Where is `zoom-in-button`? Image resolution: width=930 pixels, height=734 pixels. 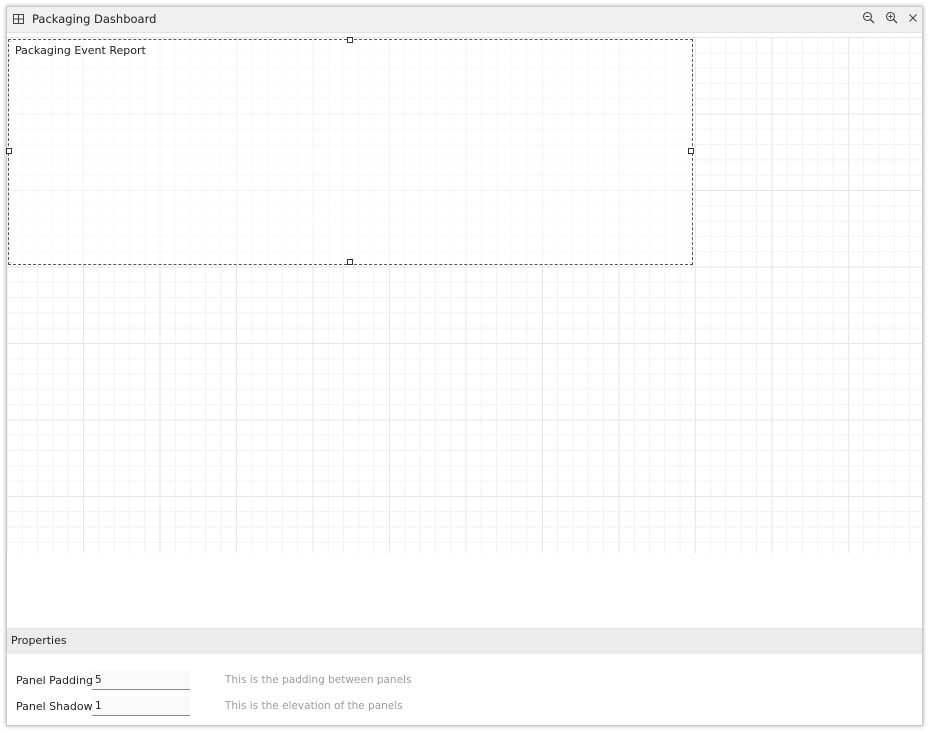 zoom-in-button is located at coordinates (891, 19).